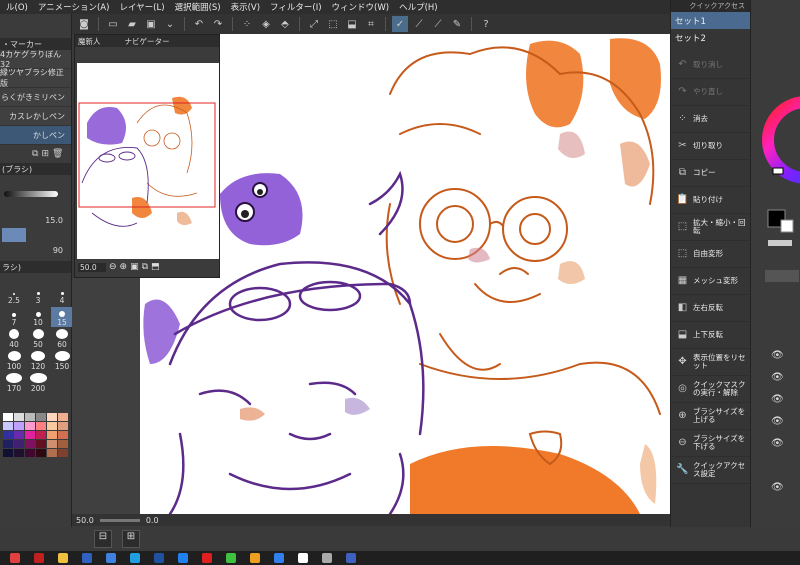 The image size is (800, 565). Describe the element at coordinates (247, 24) in the screenshot. I see `clear-icon: ⁘` at that location.